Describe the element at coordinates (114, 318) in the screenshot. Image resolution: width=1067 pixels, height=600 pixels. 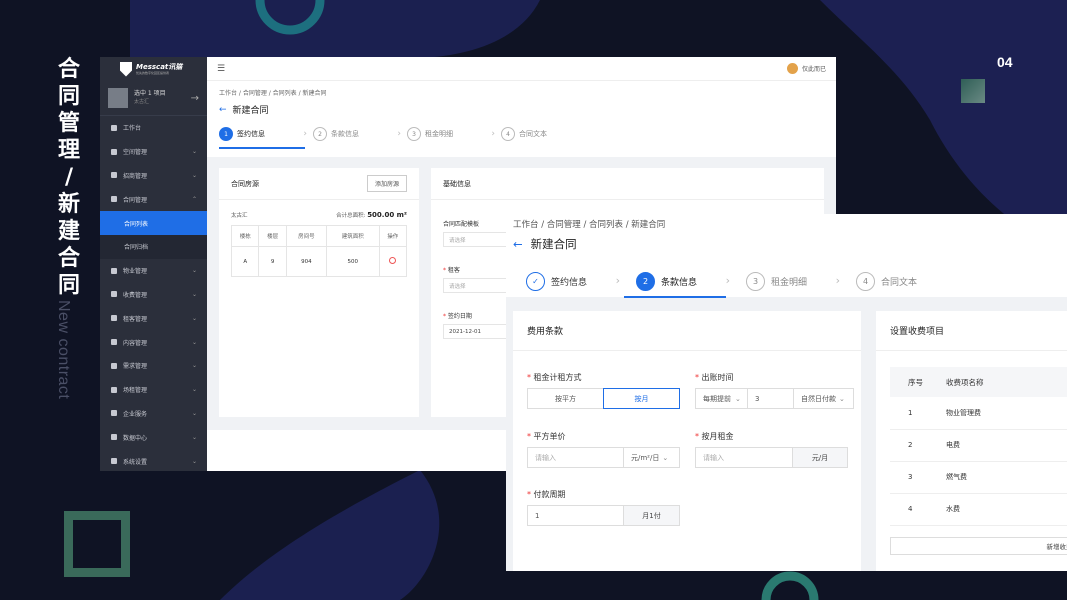
I see `tenant-icon` at that location.